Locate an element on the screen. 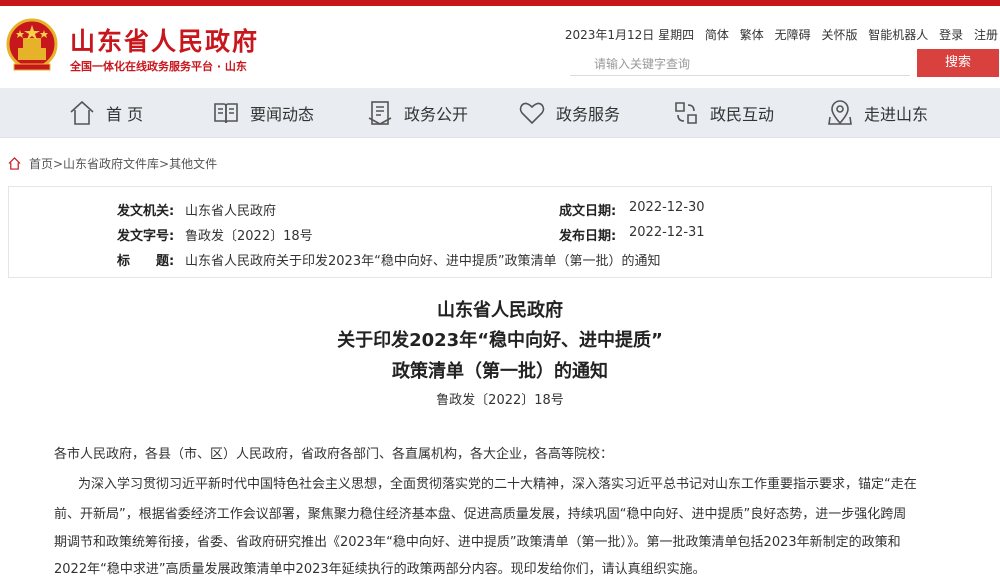  created-date-label: 成文日期: is located at coordinates (588, 211).